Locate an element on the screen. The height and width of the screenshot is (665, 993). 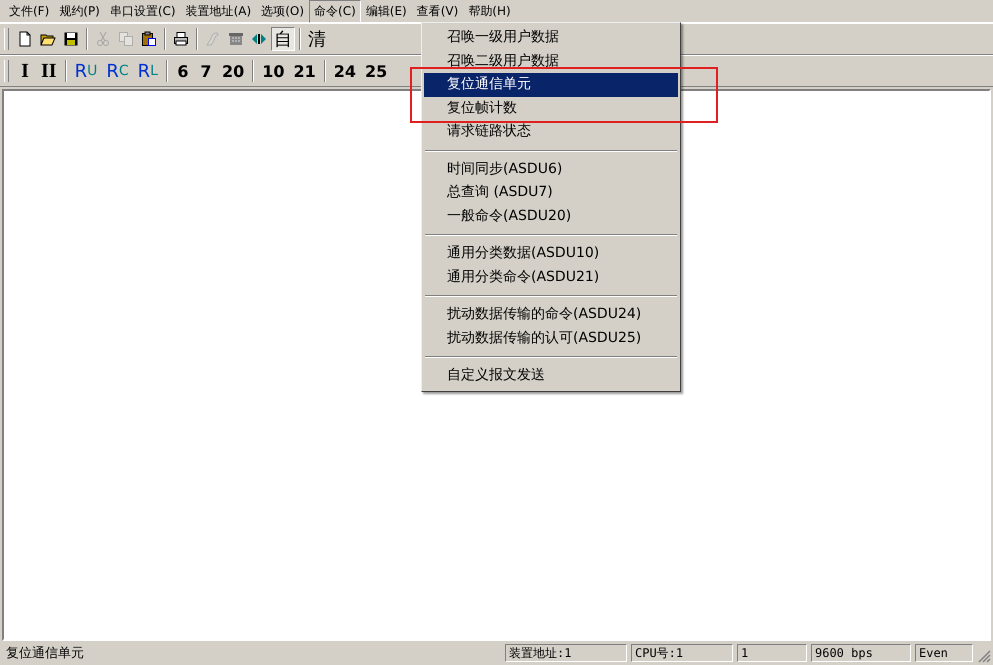
menu-item: 通用分类命令(ASDU21) is located at coordinates (551, 277).